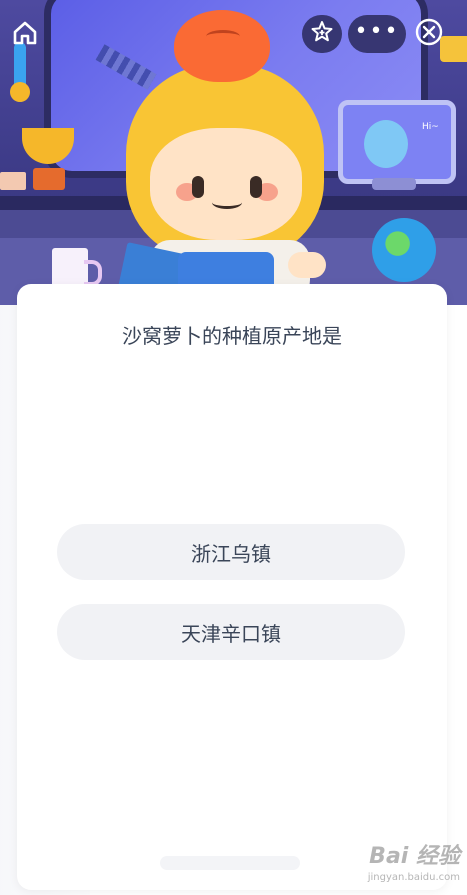 This screenshot has width=467, height=895. Describe the element at coordinates (93, 273) in the screenshot. I see `mug-handle` at that location.